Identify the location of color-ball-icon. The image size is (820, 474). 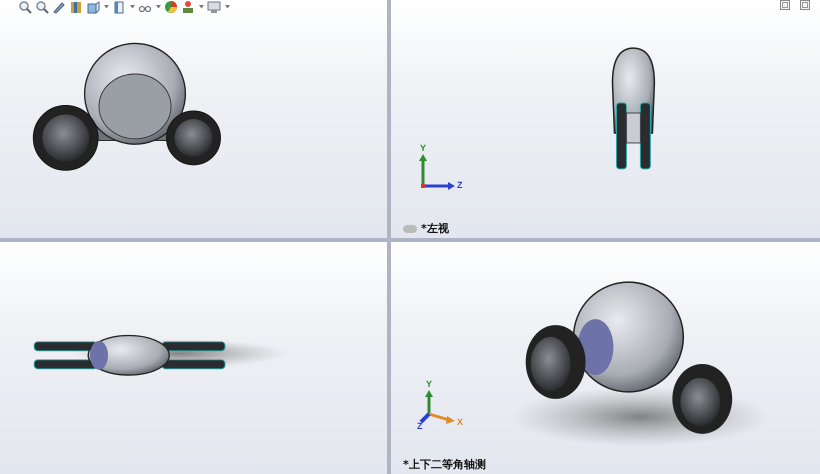
(171, 7).